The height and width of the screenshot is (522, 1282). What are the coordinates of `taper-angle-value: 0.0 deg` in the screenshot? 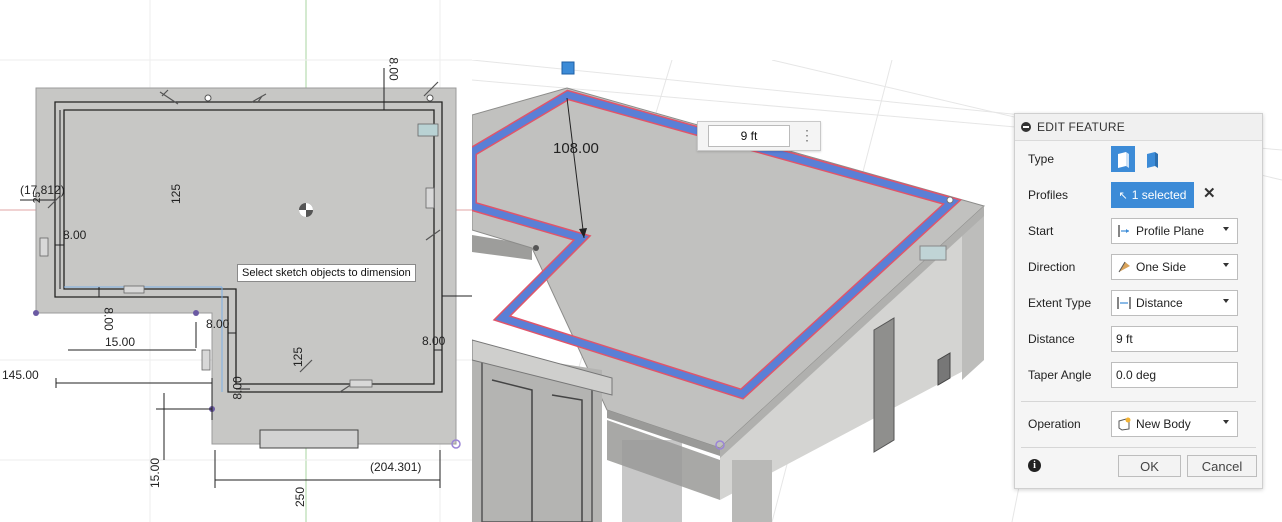 It's located at (1136, 375).